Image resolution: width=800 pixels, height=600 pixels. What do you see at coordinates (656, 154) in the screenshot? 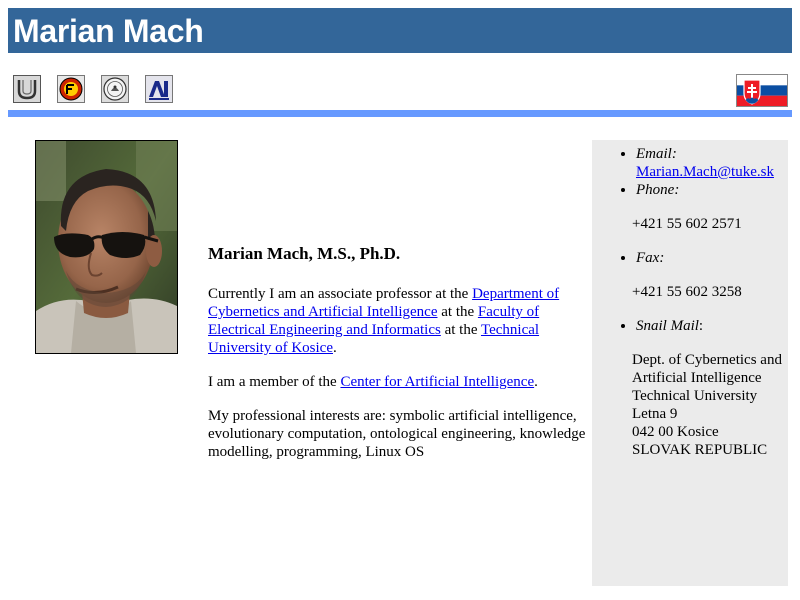
I see `email-label: Email:` at bounding box center [656, 154].